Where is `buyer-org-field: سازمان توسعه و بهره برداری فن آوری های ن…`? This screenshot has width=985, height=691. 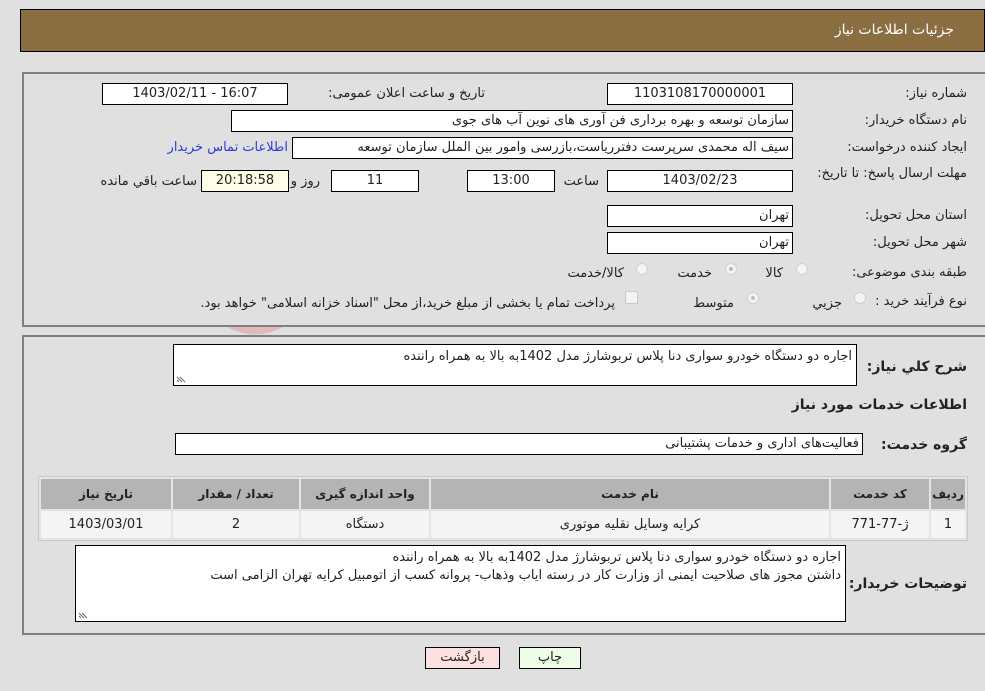 buyer-org-field: سازمان توسعه و بهره برداری فن آوری های ن… is located at coordinates (512, 121).